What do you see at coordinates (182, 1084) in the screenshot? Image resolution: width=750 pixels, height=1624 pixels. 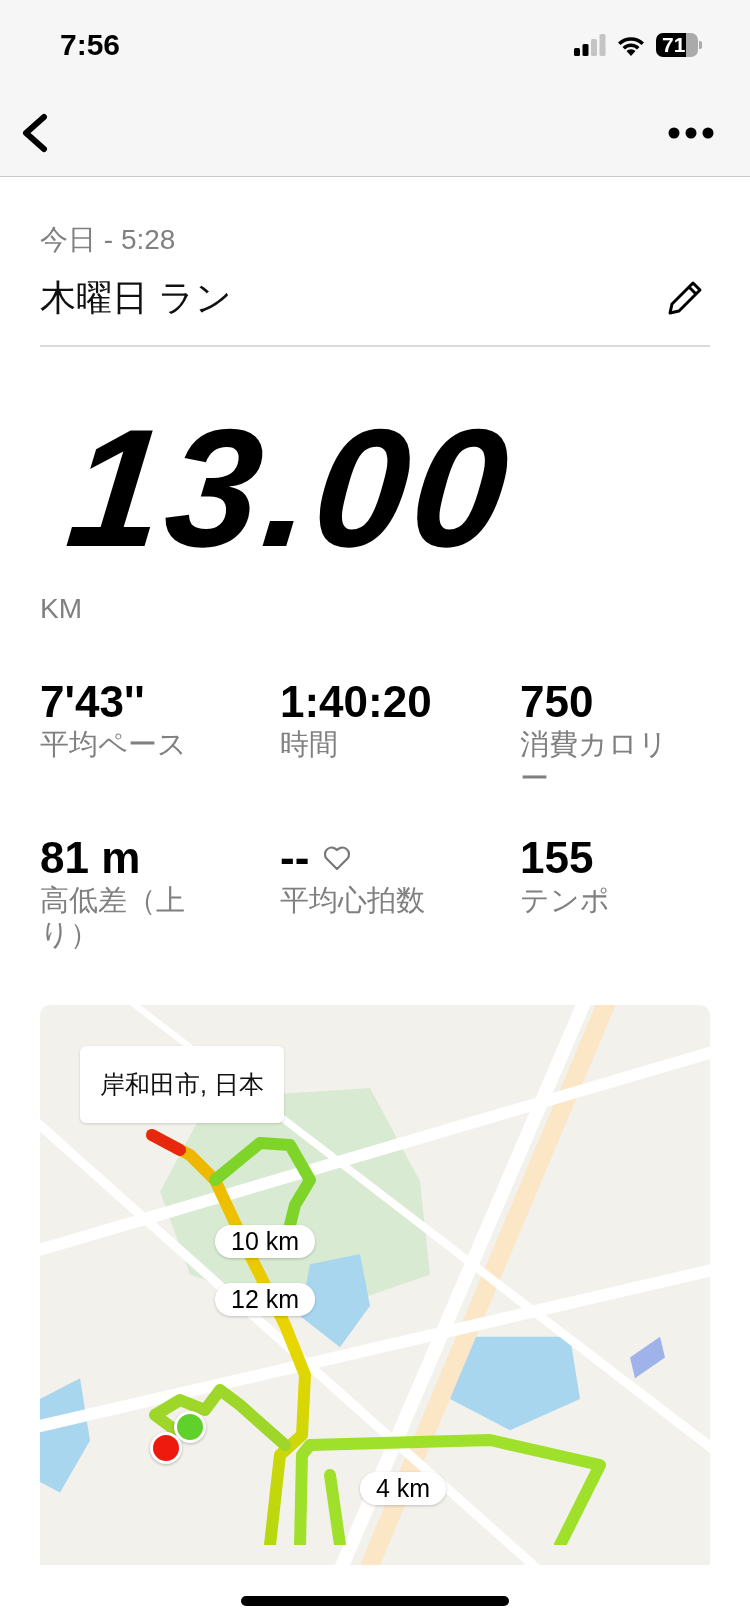 I see `location-label: 岸和田市, 日本` at bounding box center [182, 1084].